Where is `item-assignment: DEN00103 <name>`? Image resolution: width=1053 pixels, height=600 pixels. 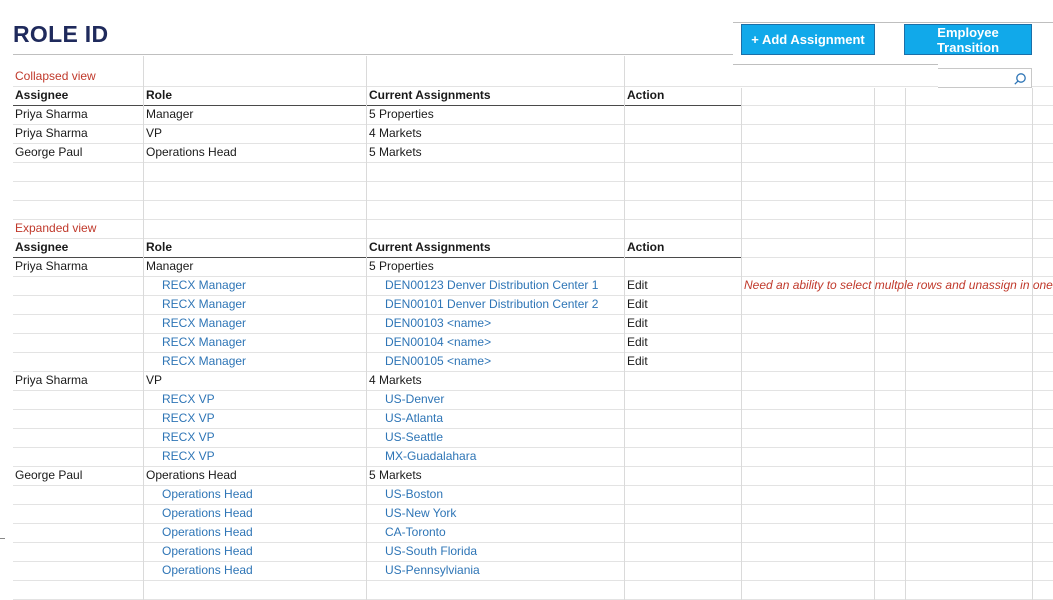 item-assignment: DEN00103 <name> is located at coordinates (438, 323).